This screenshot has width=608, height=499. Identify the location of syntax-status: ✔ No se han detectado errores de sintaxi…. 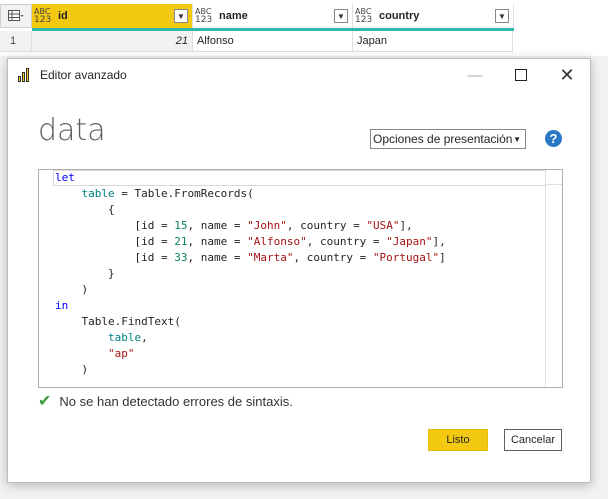
(165, 401).